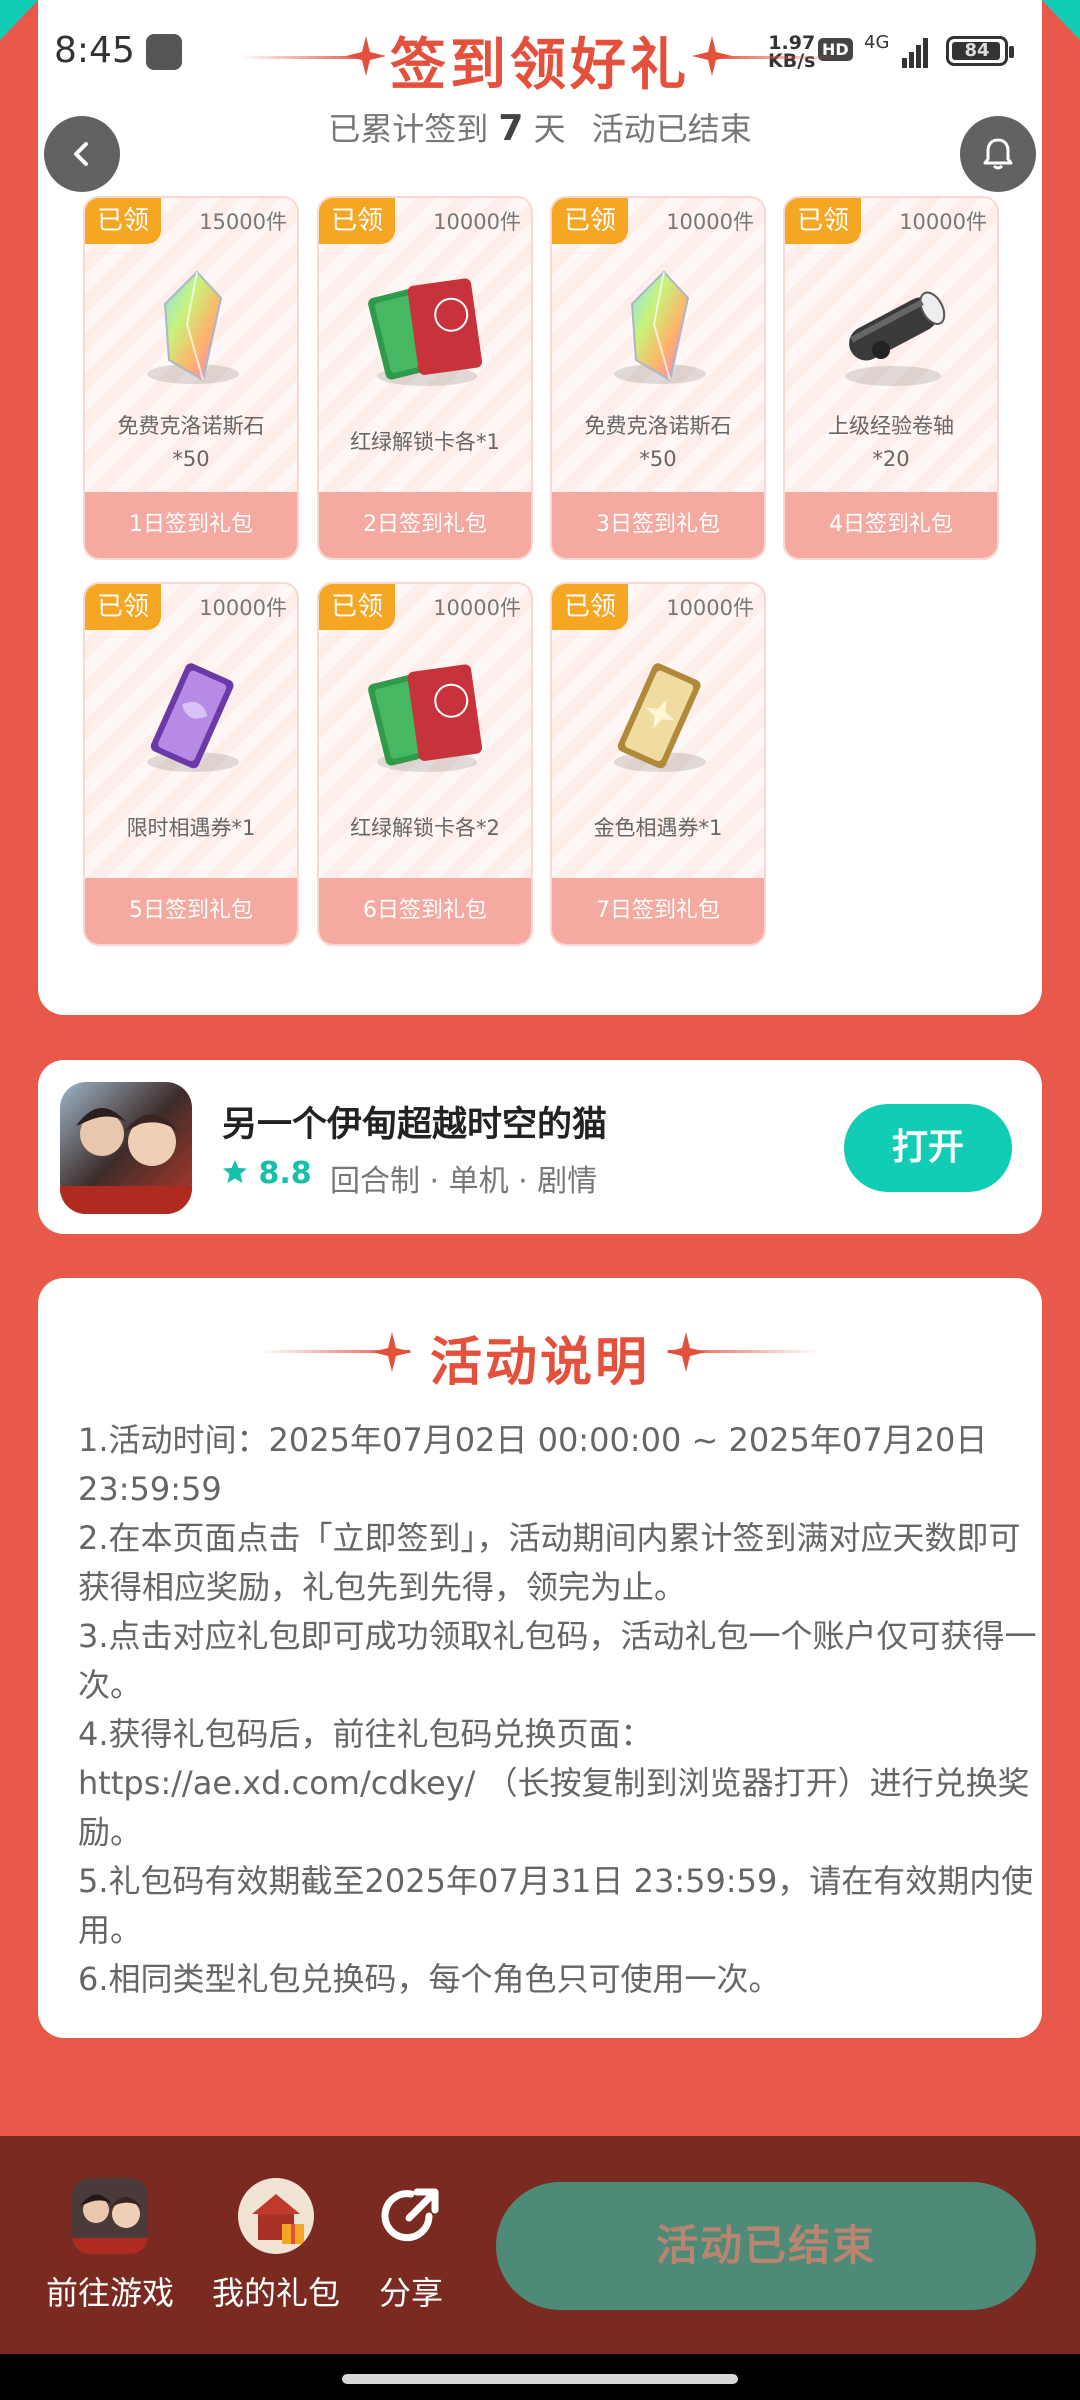  Describe the element at coordinates (191, 911) in the screenshot. I see `gift-pack-button: 5日签到礼包` at that location.